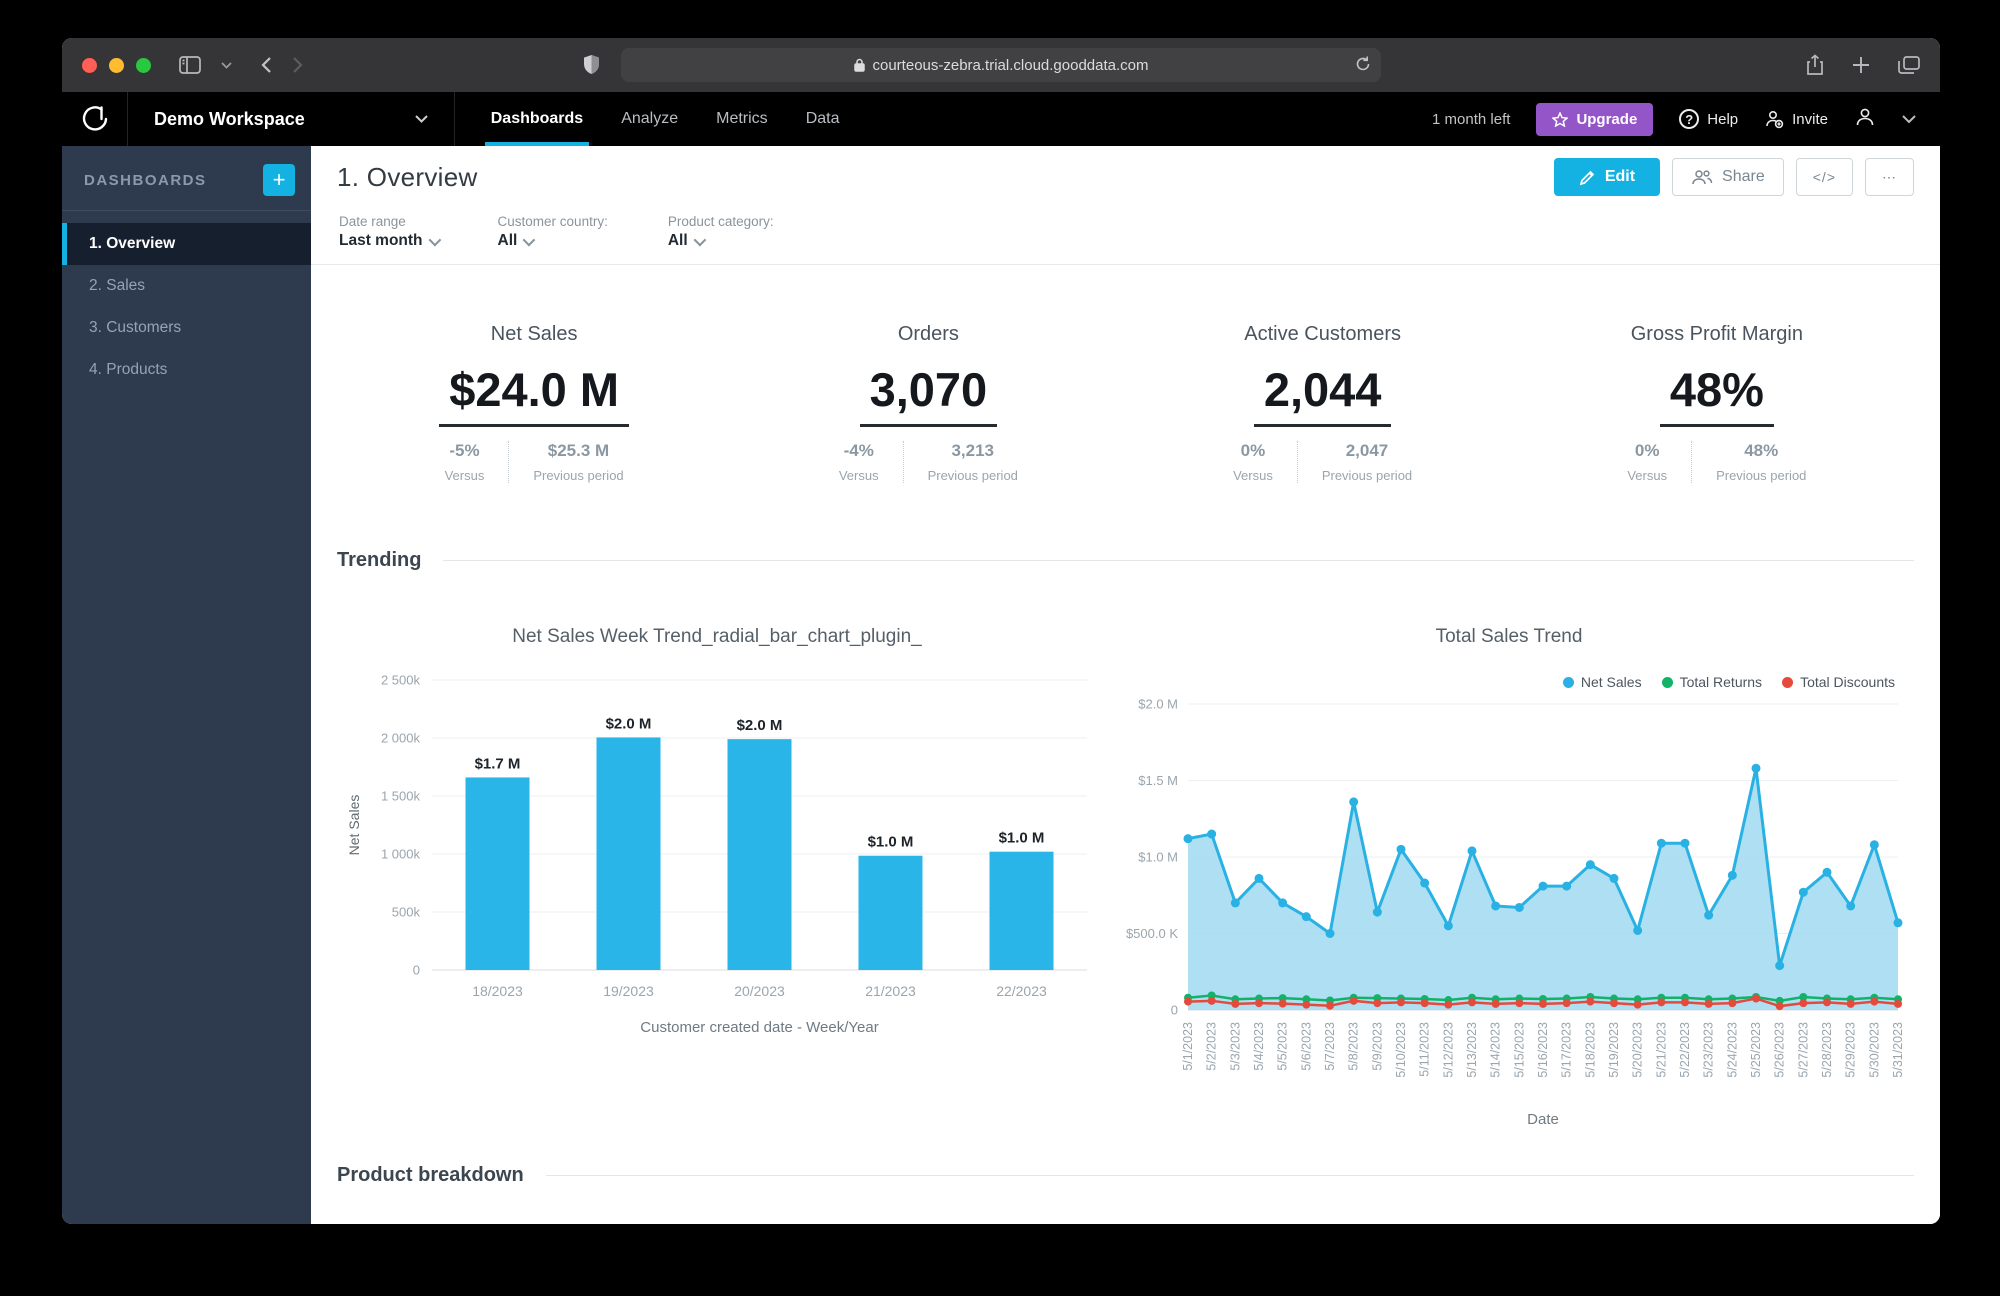 Image resolution: width=2000 pixels, height=1296 pixels. Describe the element at coordinates (1728, 177) in the screenshot. I see `share-button: Share` at that location.